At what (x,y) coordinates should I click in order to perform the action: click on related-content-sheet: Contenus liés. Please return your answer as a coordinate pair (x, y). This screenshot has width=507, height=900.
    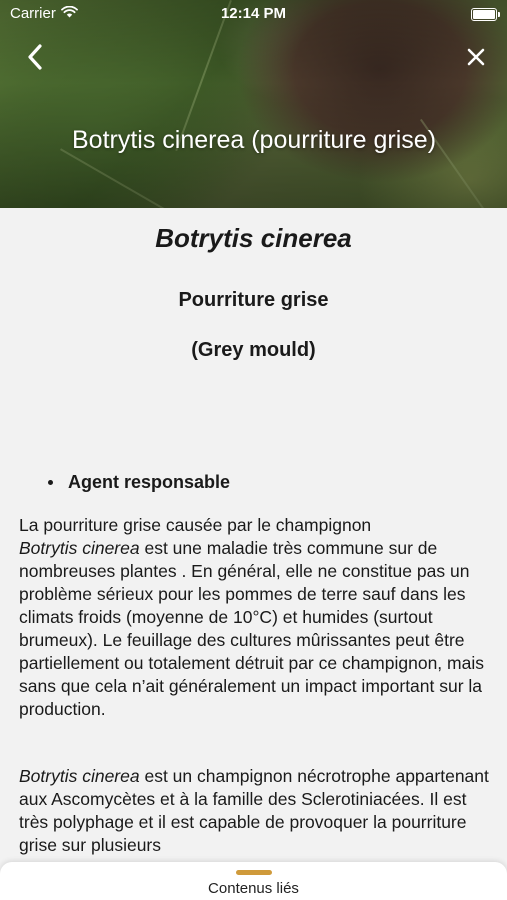
    Looking at the image, I should click on (253, 881).